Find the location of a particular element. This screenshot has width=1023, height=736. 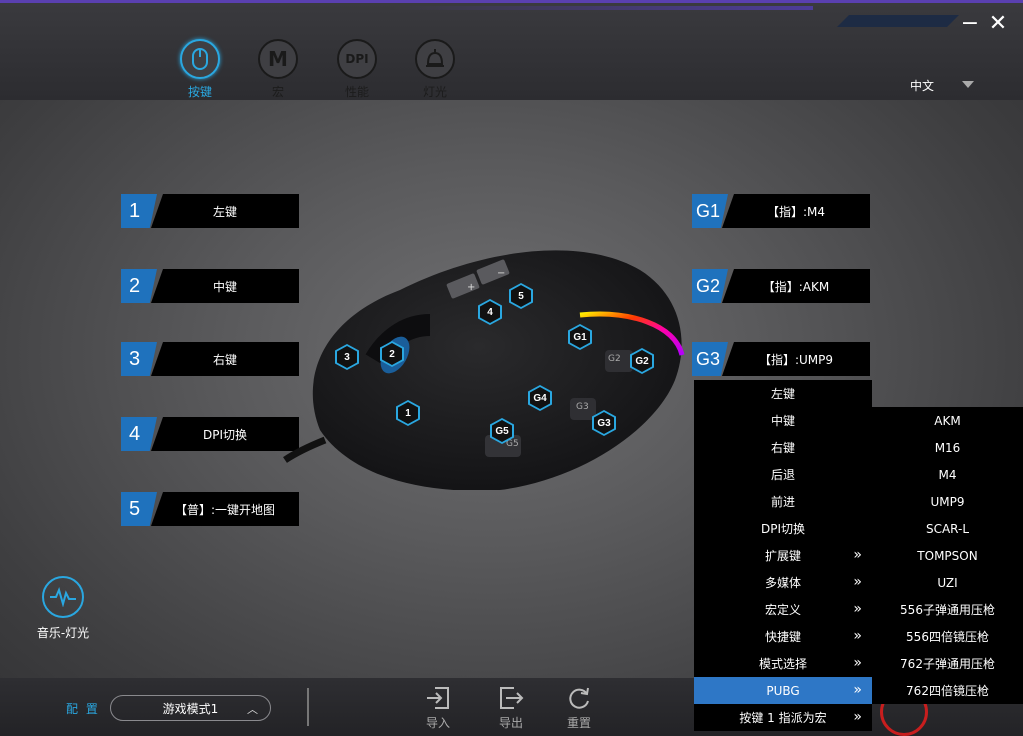

key-binding-3: 3 右键 is located at coordinates (210, 359).